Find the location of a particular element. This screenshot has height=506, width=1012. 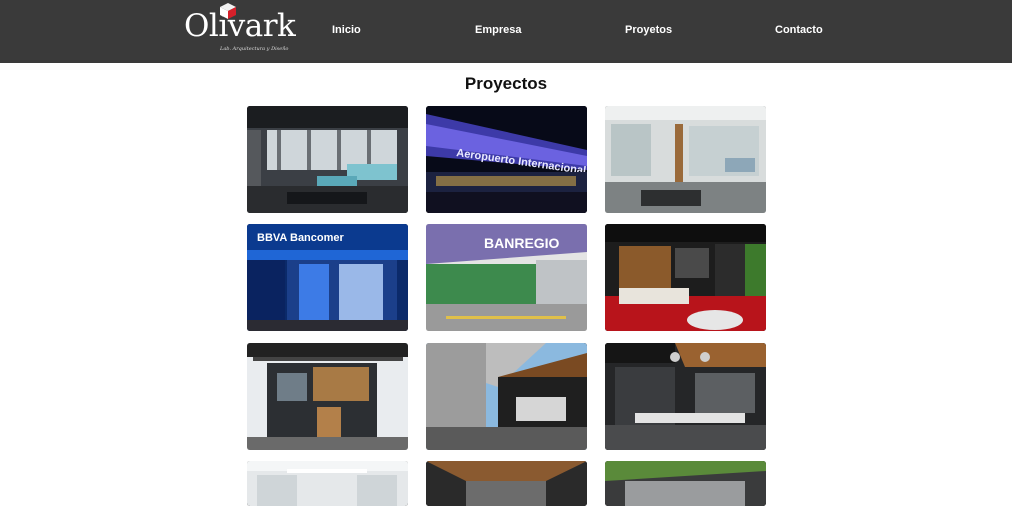

project-tile-corridor is located at coordinates (506, 483).